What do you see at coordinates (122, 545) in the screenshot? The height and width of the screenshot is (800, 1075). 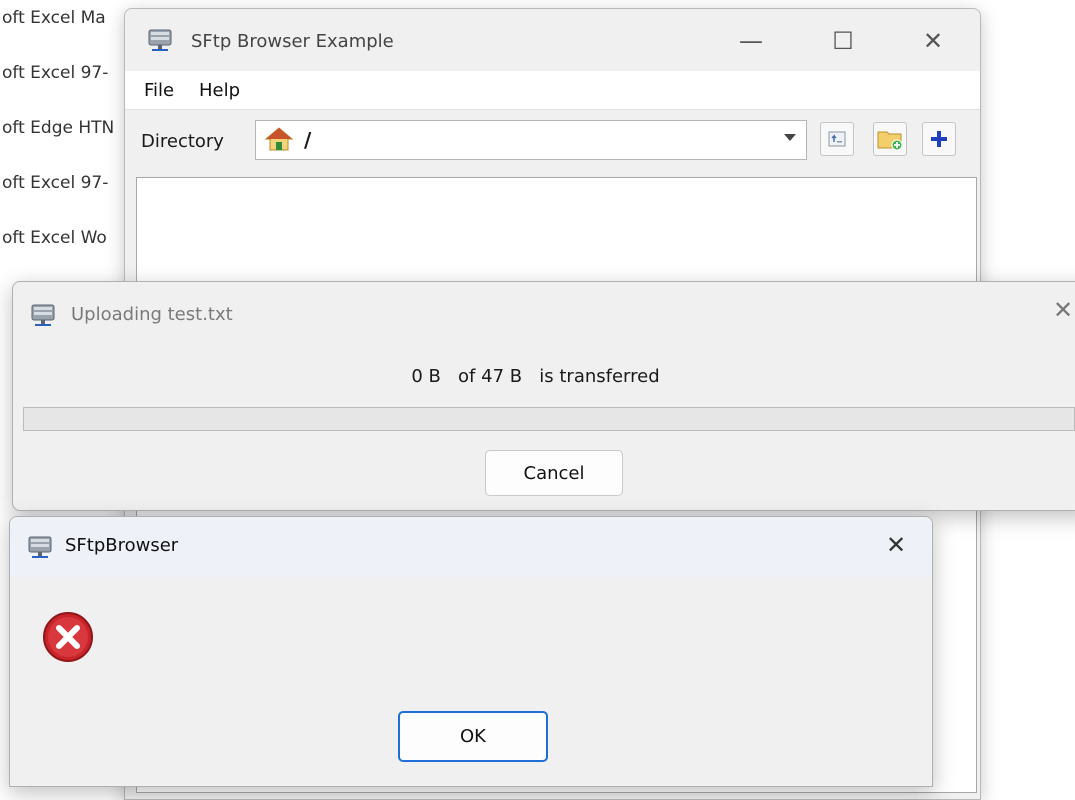 I see `error-dialog-title: SFtpBrowser` at bounding box center [122, 545].